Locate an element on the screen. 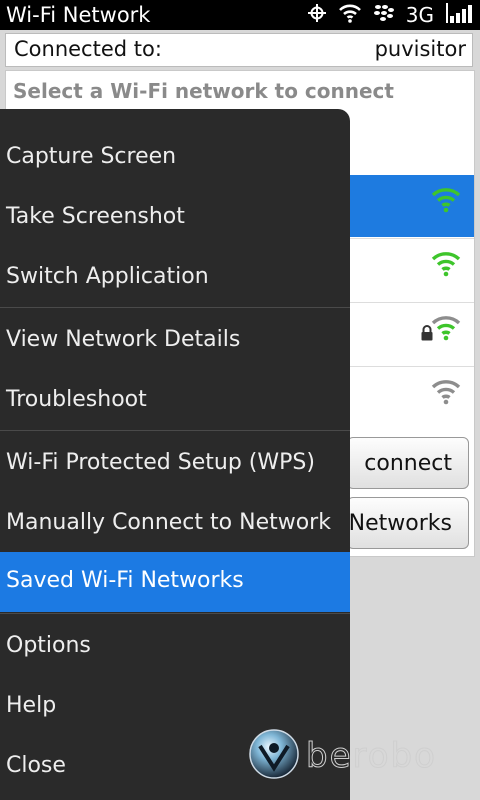 The image size is (480, 800). menu-item-capture-screen: Capture Screen is located at coordinates (175, 158).